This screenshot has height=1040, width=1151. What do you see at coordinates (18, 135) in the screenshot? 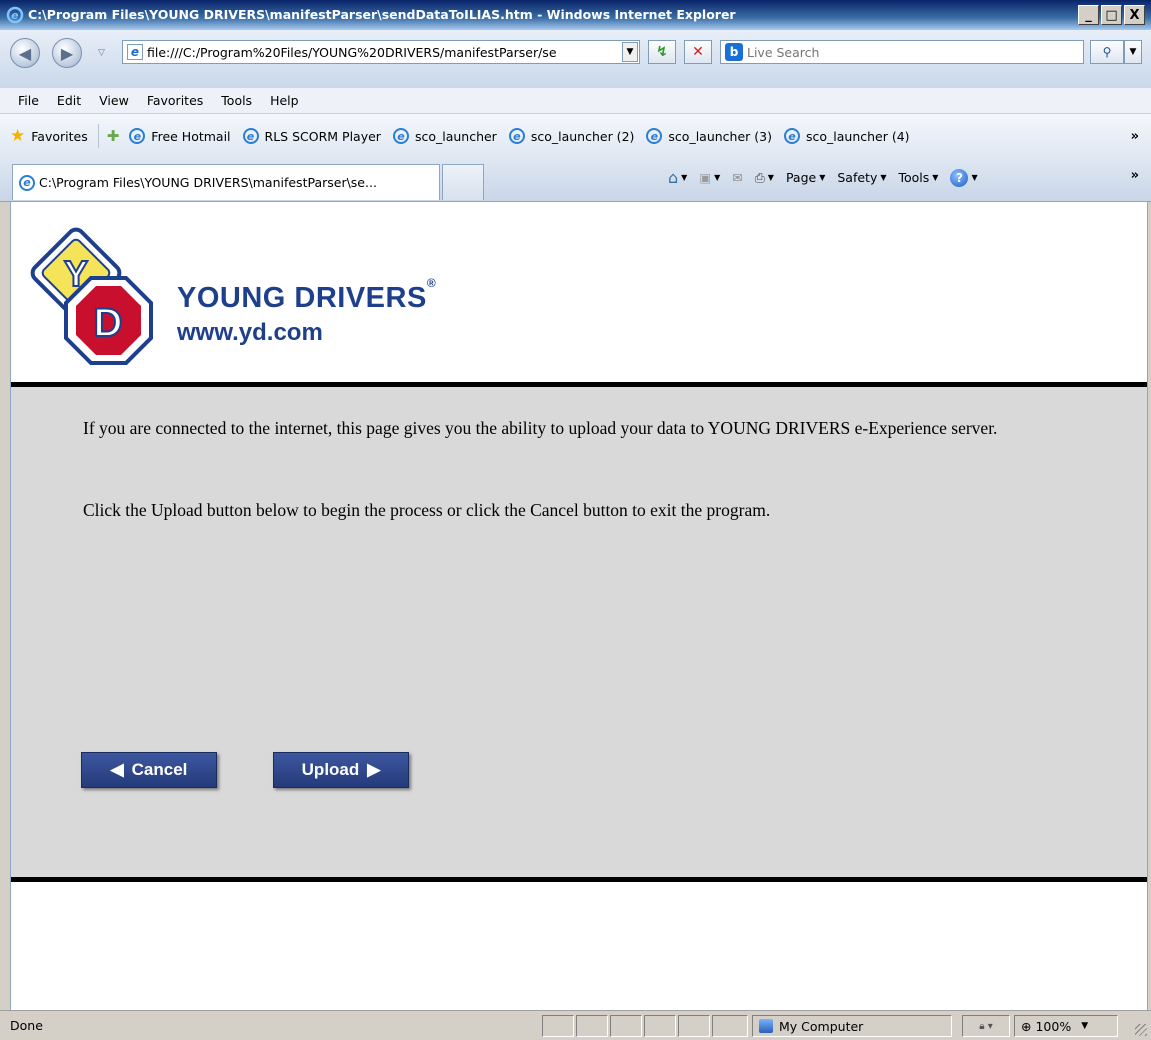
I see `favorites-star-icon: ★` at bounding box center [18, 135].